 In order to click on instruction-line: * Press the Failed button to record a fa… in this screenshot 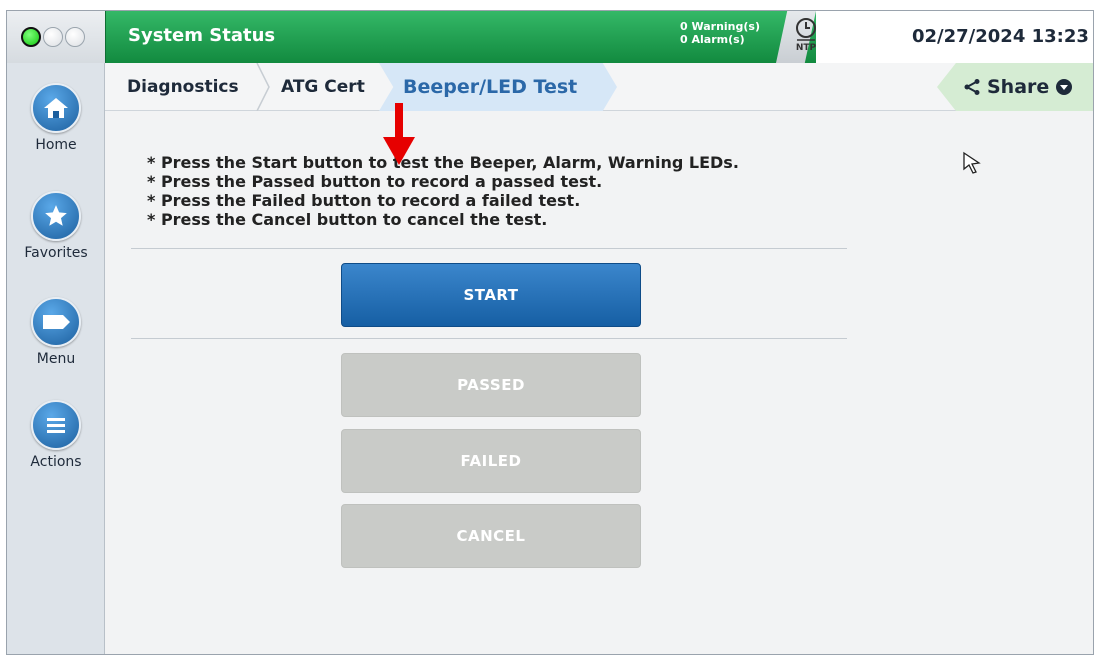, I will do `click(364, 200)`.